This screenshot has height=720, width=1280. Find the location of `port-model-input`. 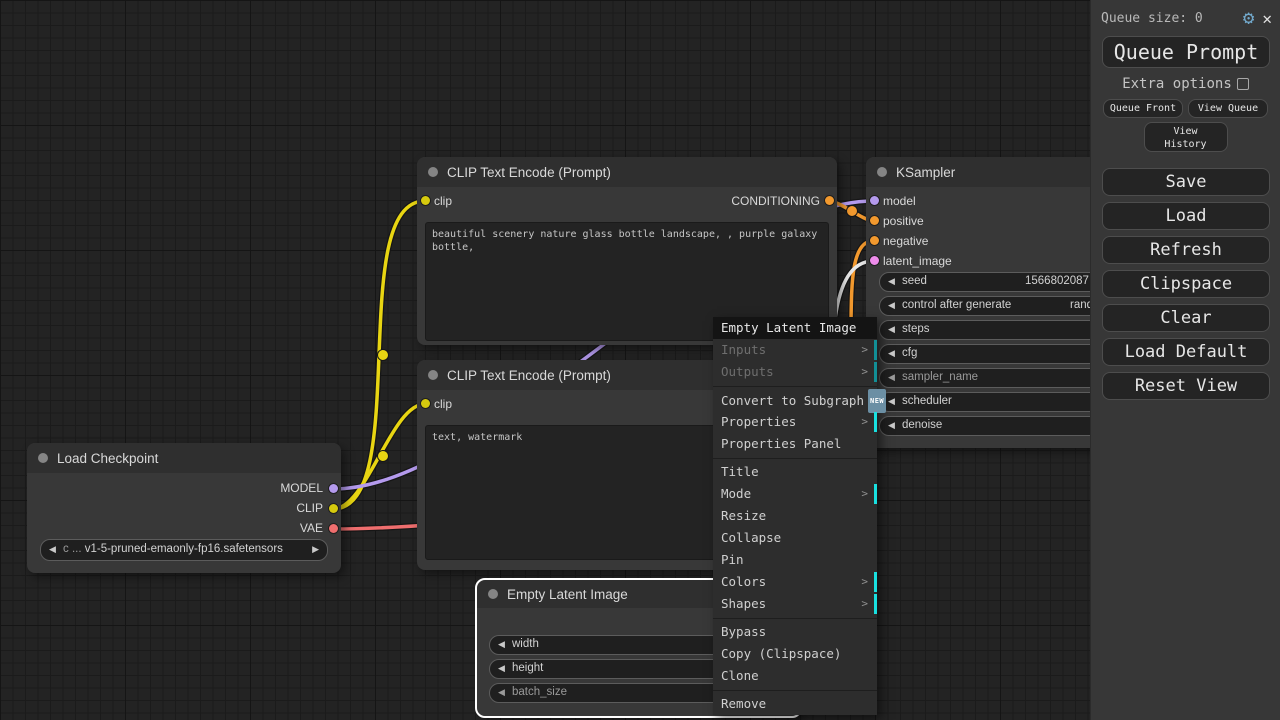

port-model-input is located at coordinates (874, 200).